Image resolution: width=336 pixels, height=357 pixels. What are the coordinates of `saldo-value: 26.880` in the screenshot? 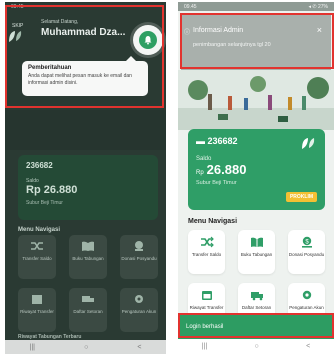 It's located at (226, 169).